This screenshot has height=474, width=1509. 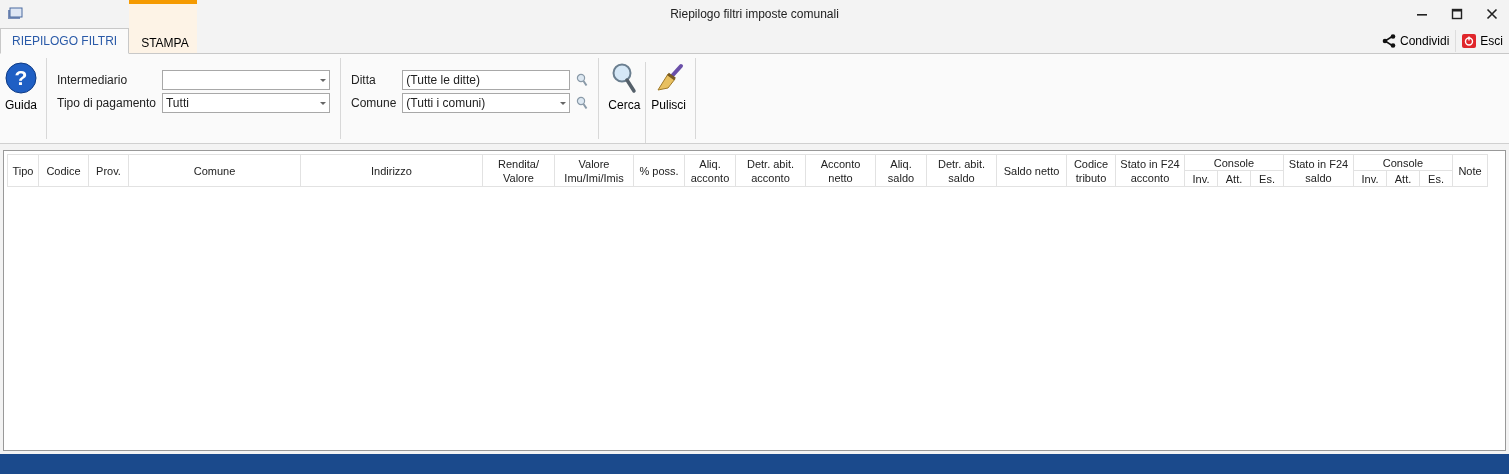 I want to click on maximize-icon, so click(x=1457, y=14).